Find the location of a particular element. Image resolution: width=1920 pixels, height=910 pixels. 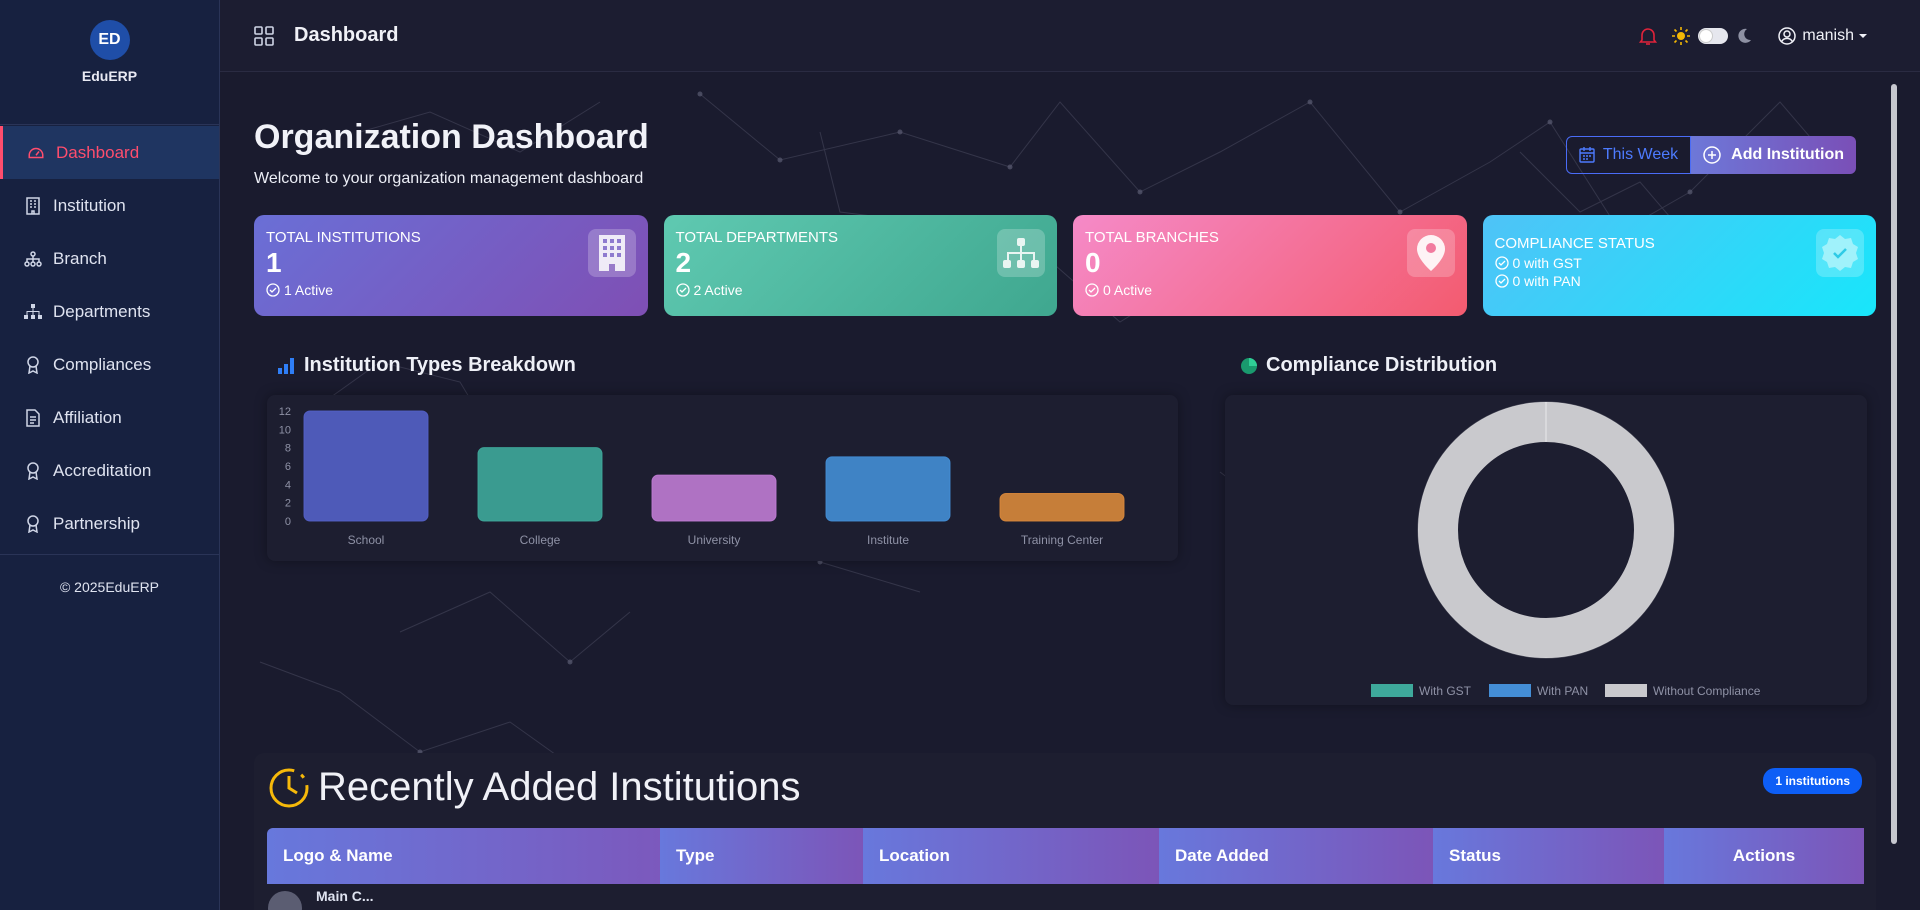

logo-badge: ED is located at coordinates (109, 40).